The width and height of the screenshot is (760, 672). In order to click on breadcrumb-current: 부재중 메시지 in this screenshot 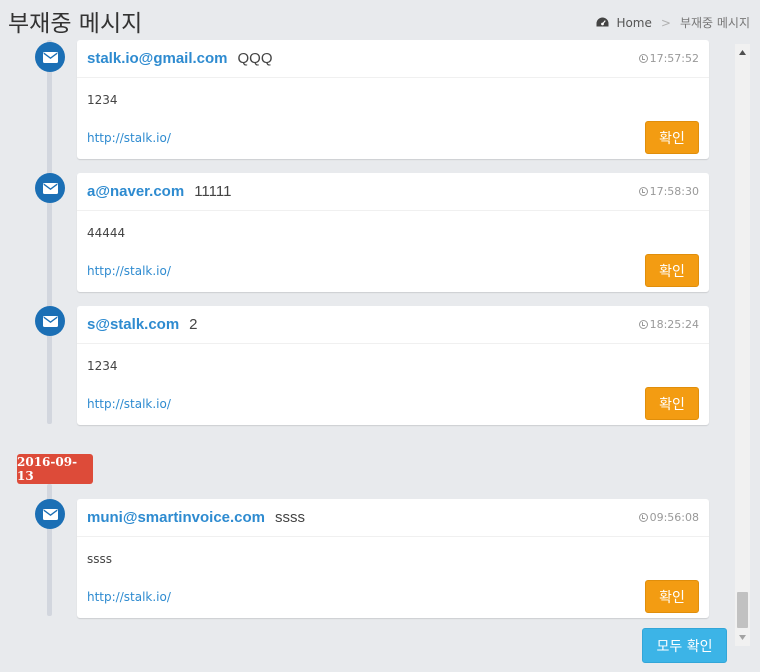, I will do `click(714, 23)`.